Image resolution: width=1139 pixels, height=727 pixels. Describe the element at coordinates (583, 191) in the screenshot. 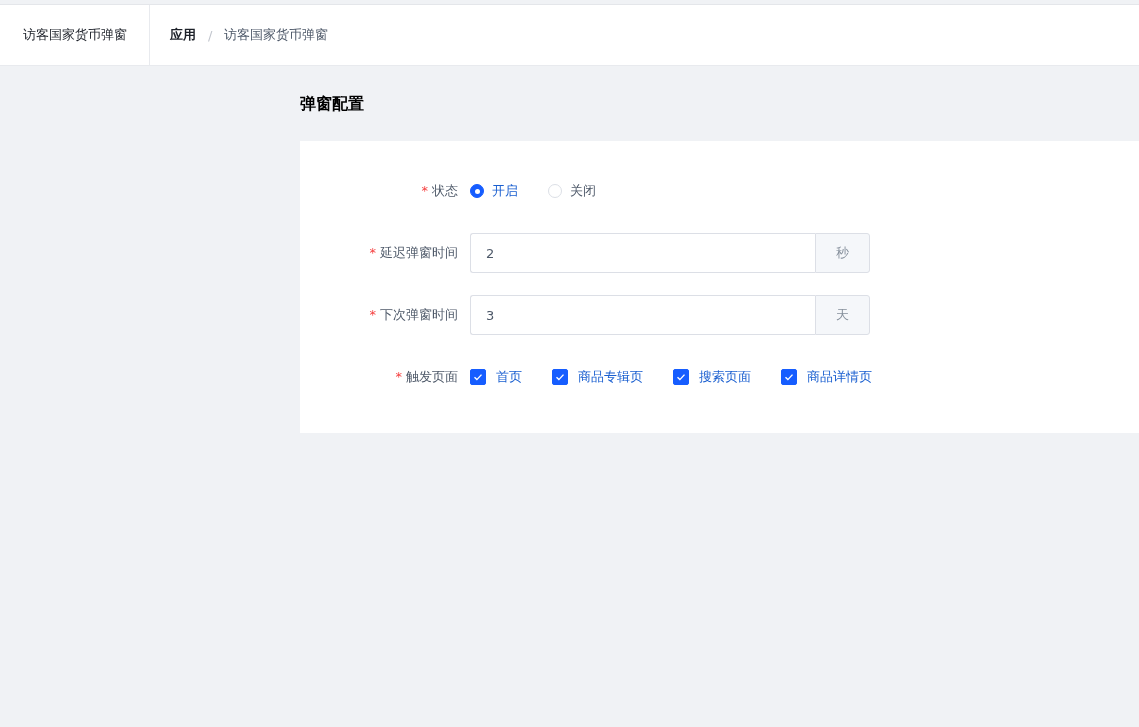

I see `radio-label: 关闭` at that location.